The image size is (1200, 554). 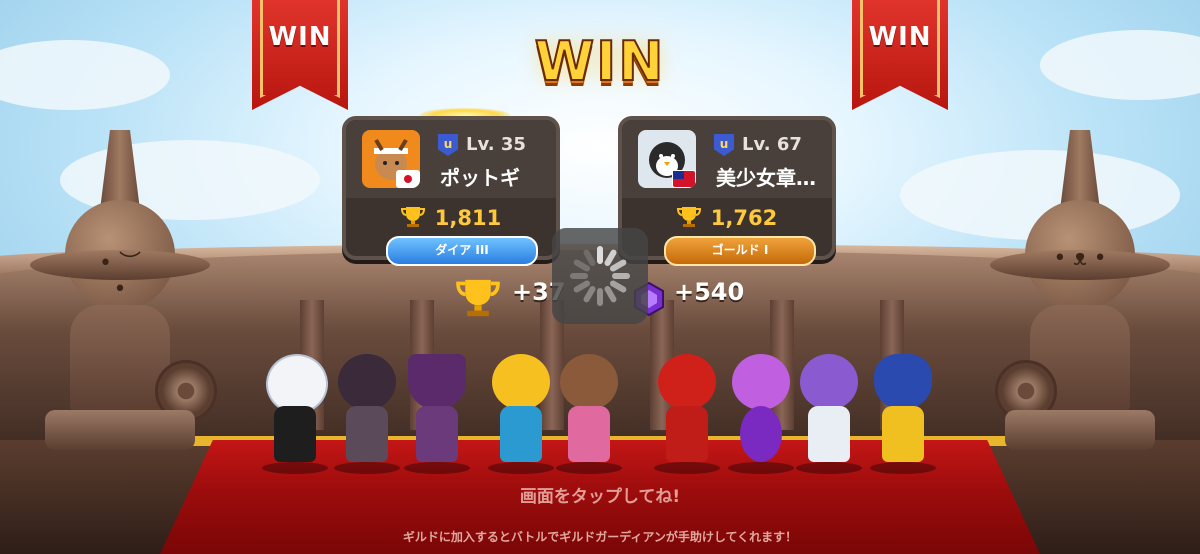 What do you see at coordinates (408, 179) in the screenshot?
I see `japan-flag-icon` at bounding box center [408, 179].